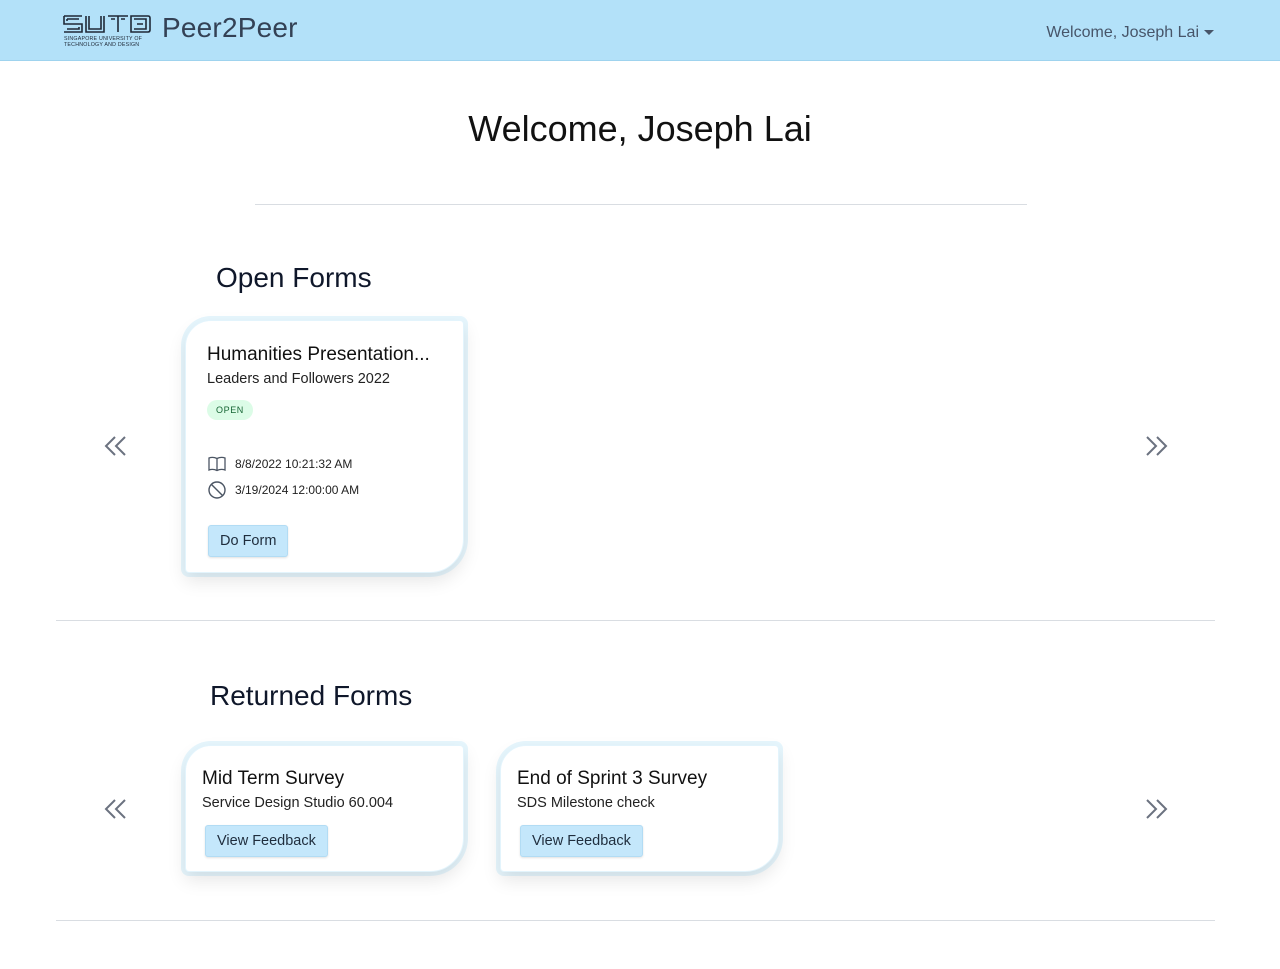 The image size is (1280, 969). I want to click on open-forms-prev-button, so click(116, 446).